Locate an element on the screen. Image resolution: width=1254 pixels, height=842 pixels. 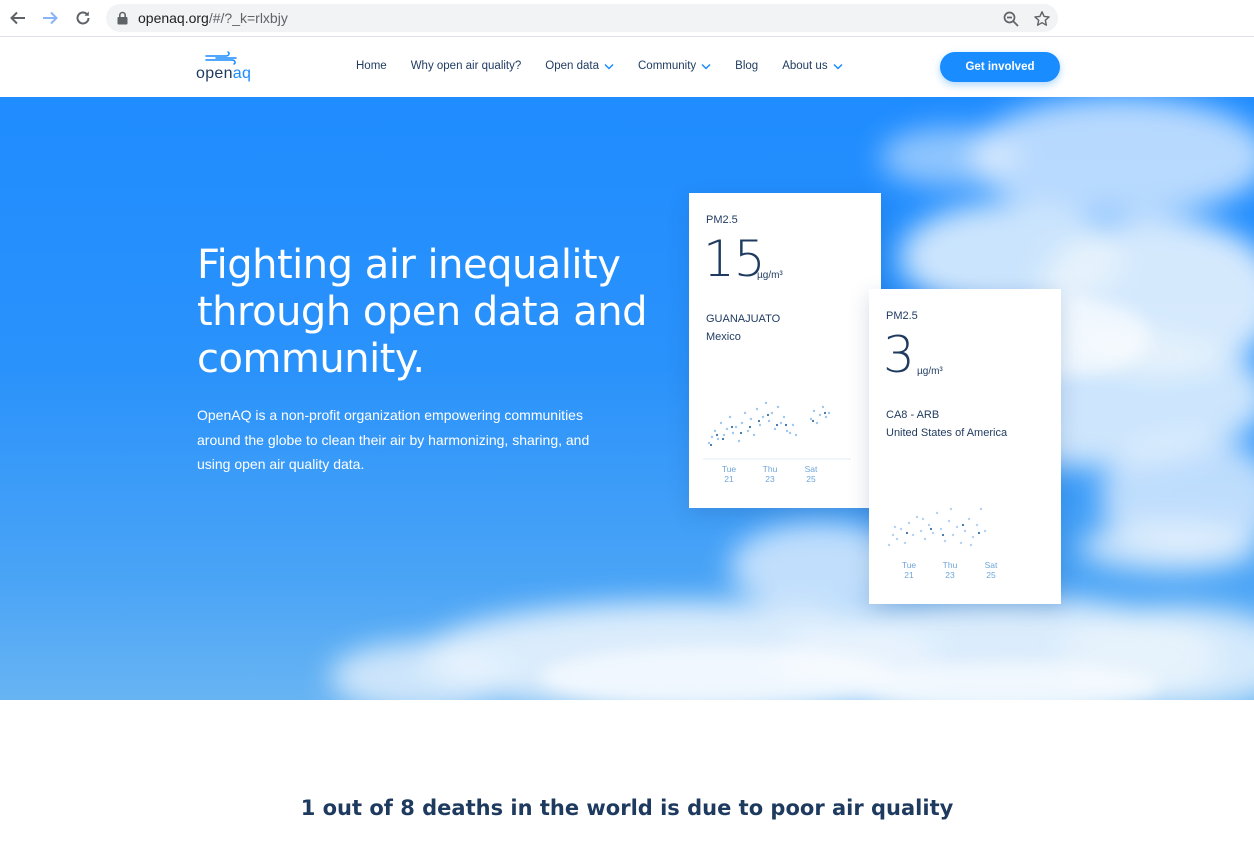
nav-item-open-data: Open data is located at coordinates (579, 66).